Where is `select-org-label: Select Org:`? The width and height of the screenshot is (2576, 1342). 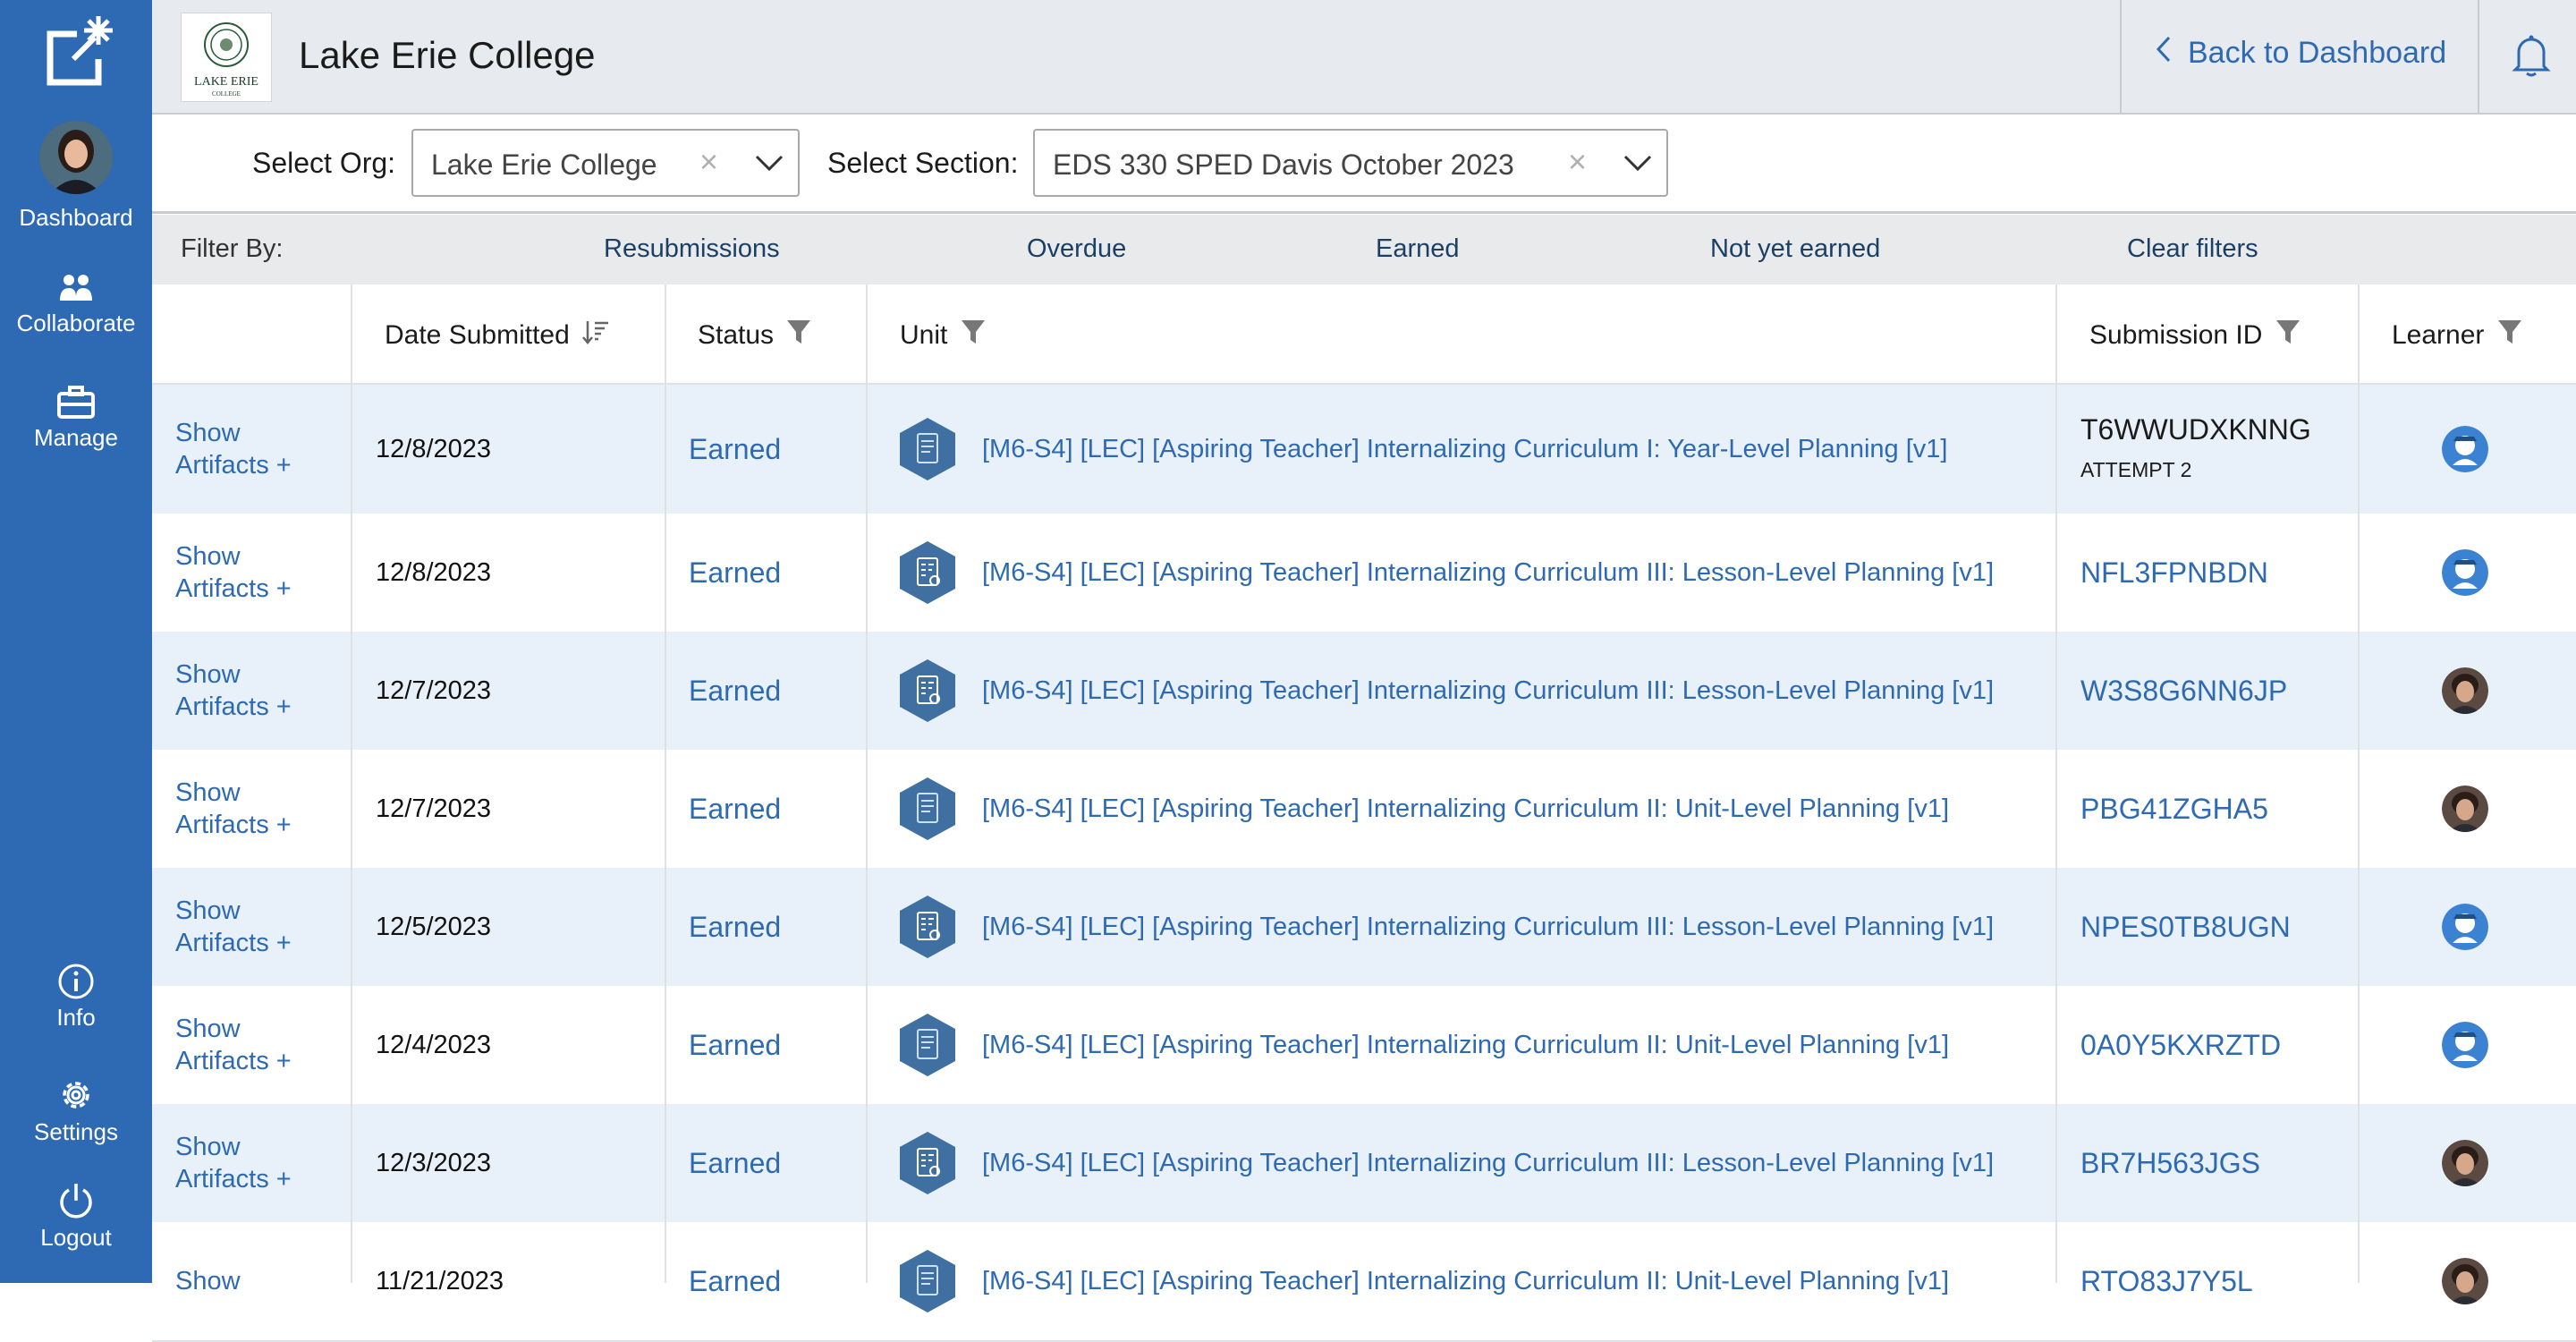 select-org-label: Select Org: is located at coordinates (324, 163).